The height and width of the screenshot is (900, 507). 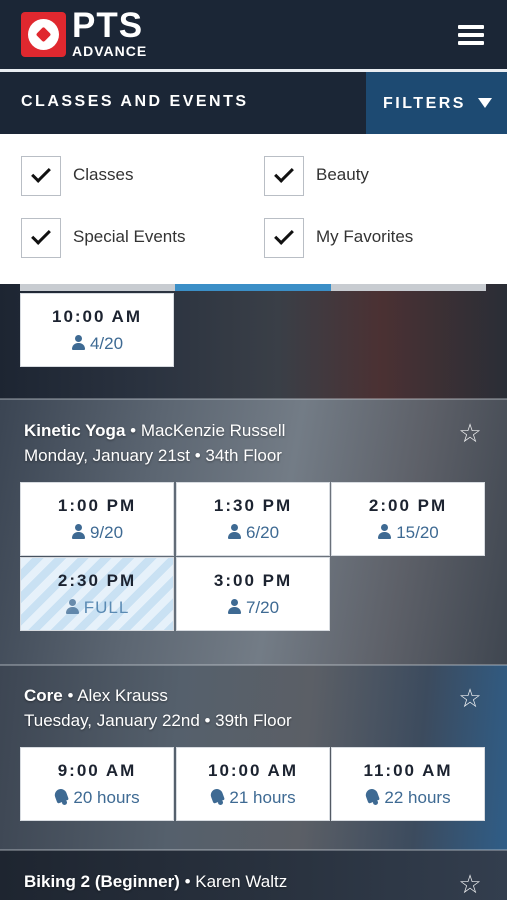 I want to click on slot-capacity: 7/20, so click(x=253, y=608).